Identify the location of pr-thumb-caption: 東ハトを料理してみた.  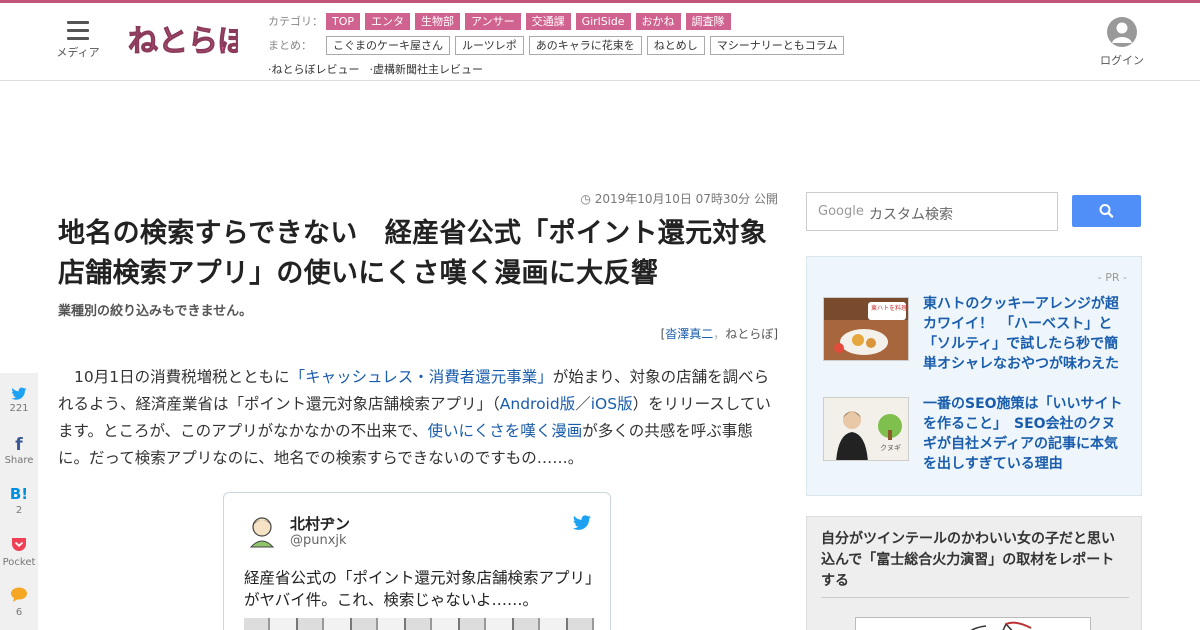
(890, 308).